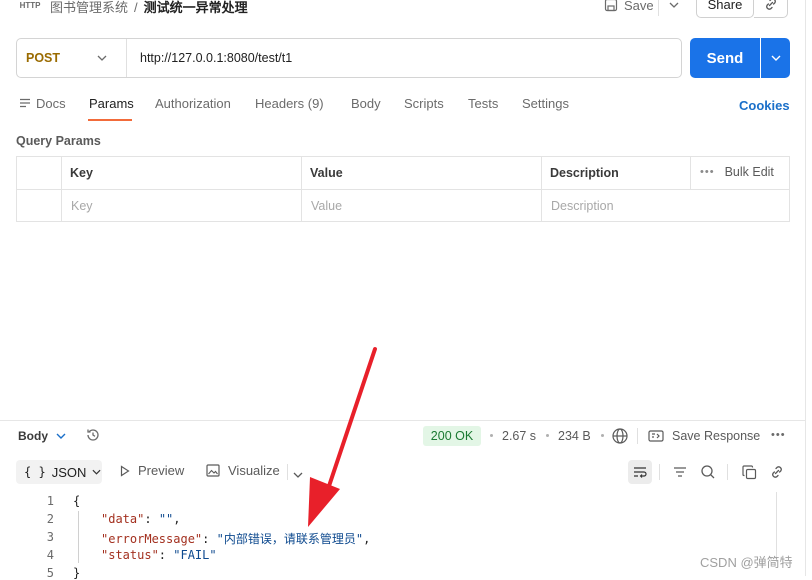 The height and width of the screenshot is (580, 812). What do you see at coordinates (519, 436) in the screenshot?
I see `response-time: 2.67 s` at bounding box center [519, 436].